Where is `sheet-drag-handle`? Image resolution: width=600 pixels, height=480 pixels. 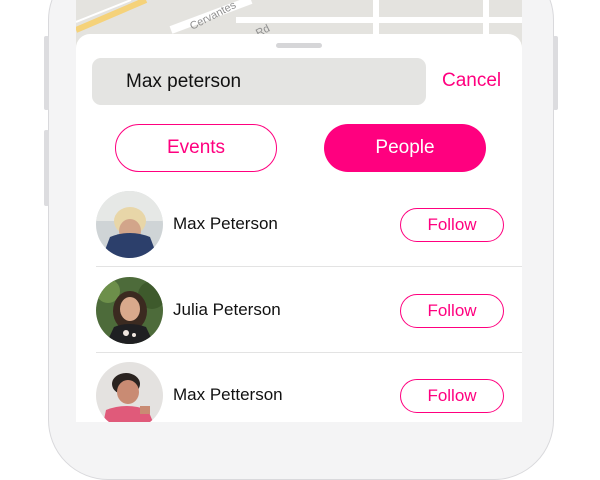 sheet-drag-handle is located at coordinates (299, 45).